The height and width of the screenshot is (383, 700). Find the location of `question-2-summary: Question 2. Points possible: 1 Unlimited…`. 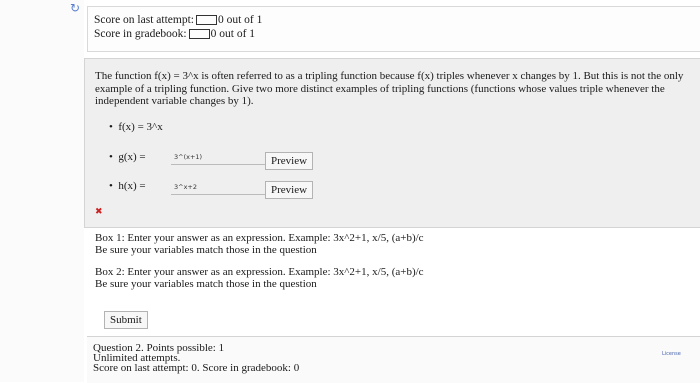

question-2-summary: Question 2. Points possible: 1 Unlimited… is located at coordinates (393, 359).